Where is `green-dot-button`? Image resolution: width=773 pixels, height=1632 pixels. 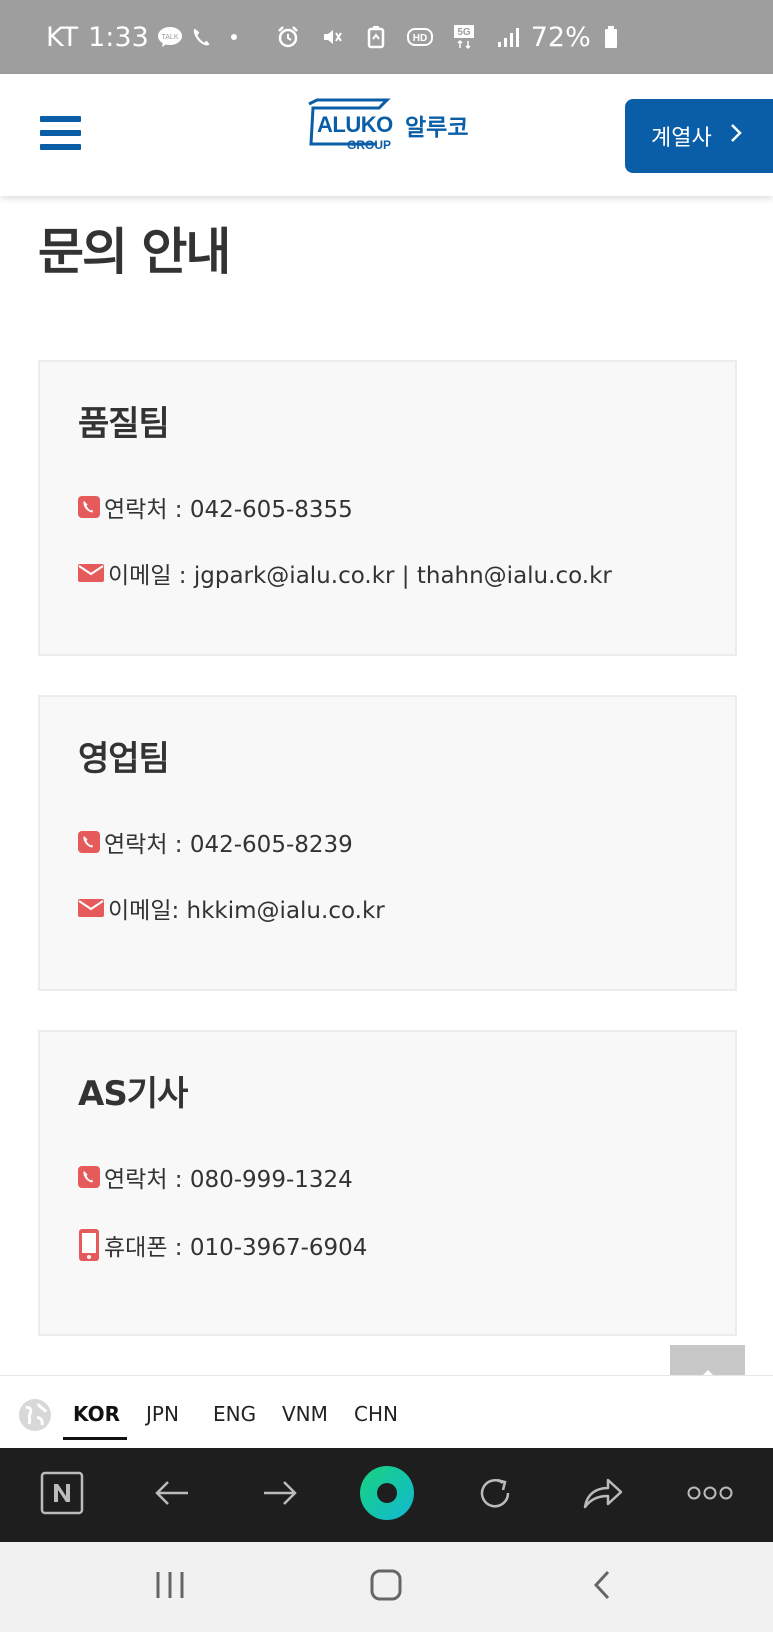 green-dot-button is located at coordinates (387, 1495).